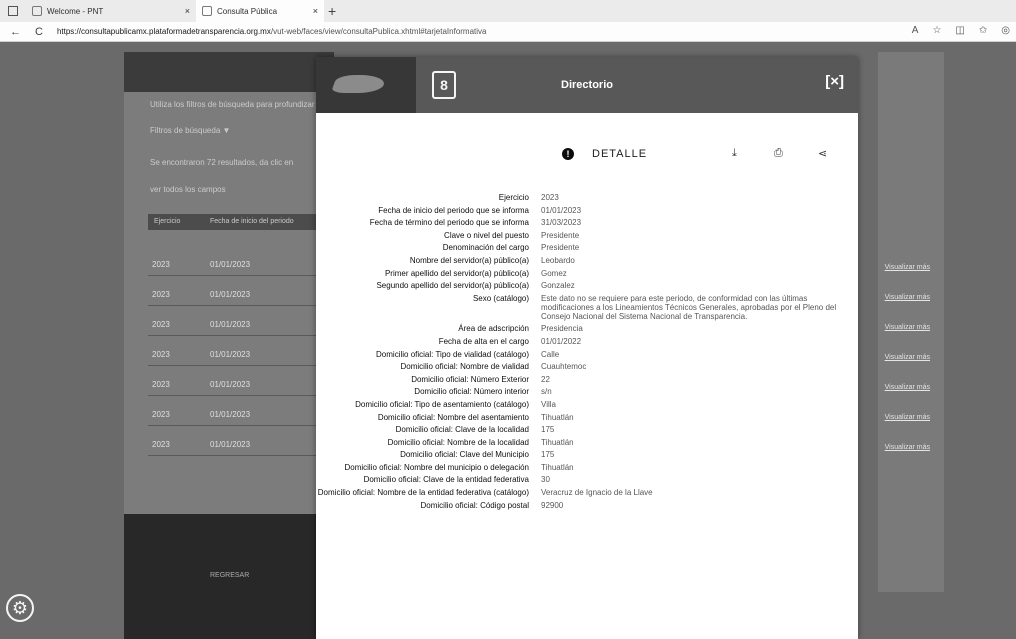  Describe the element at coordinates (15, 32) in the screenshot. I see `back-button: ←` at that location.